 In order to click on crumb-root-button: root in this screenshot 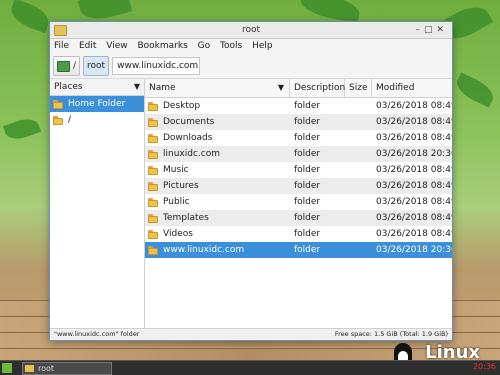, I will do `click(96, 66)`.